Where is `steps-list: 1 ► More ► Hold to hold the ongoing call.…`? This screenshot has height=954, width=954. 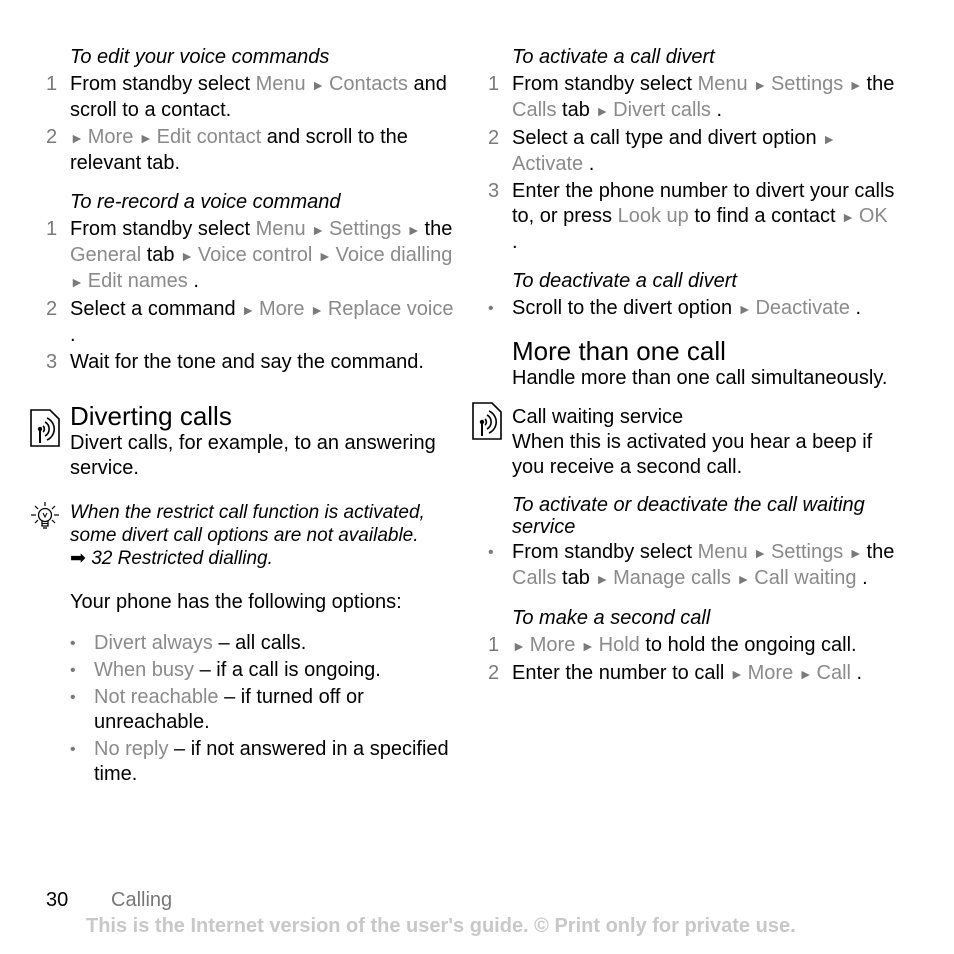
steps-list: 1 ► More ► Hold to hold the ongoing call.… is located at coordinates (693, 660).